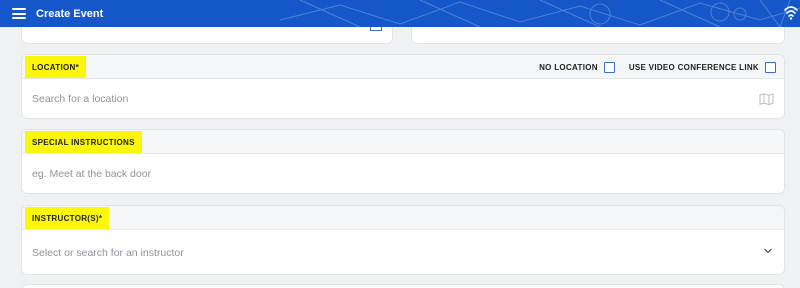 The height and width of the screenshot is (288, 800). What do you see at coordinates (766, 99) in the screenshot?
I see `map-icon` at bounding box center [766, 99].